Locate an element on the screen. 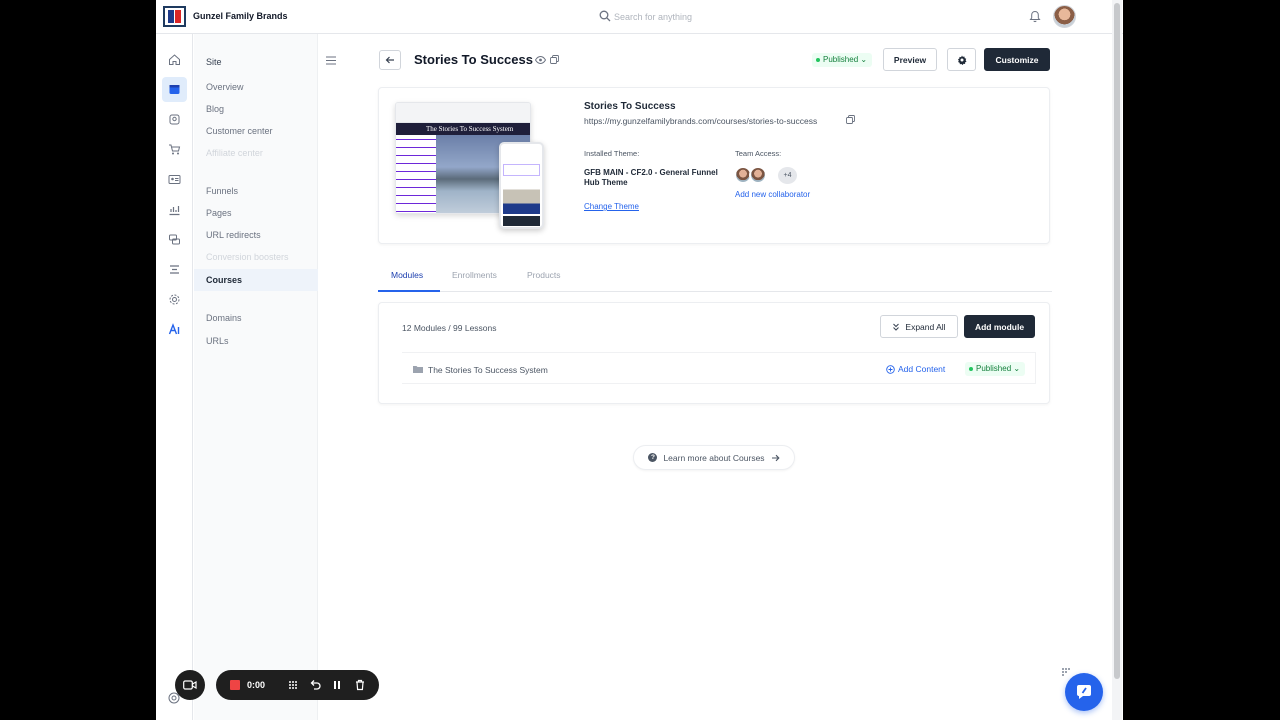 The height and width of the screenshot is (720, 1280). course-name: Stories To Success is located at coordinates (630, 106).